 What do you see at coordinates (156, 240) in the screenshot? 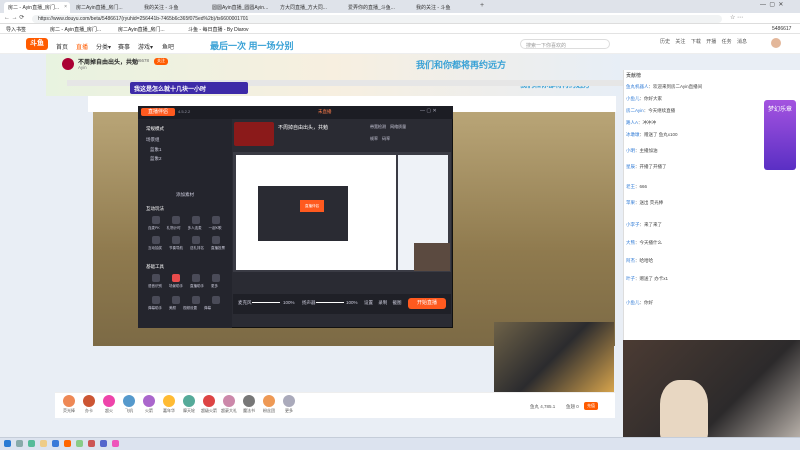
I see `lottery-icon` at bounding box center [156, 240].